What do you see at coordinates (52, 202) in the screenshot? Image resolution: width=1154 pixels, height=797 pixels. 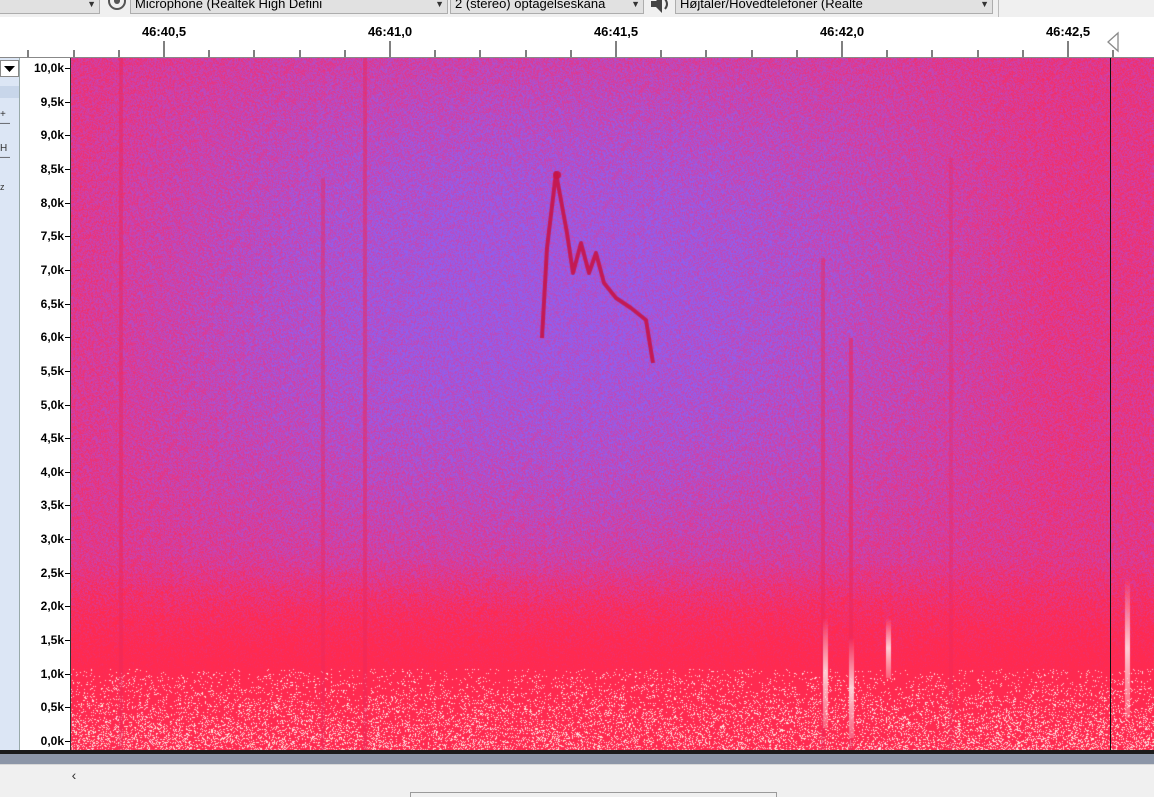 I see `frequency-label: 8,0k` at bounding box center [52, 202].